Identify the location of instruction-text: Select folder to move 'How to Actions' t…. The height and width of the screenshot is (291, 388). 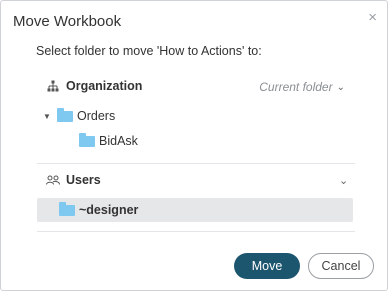
(149, 51).